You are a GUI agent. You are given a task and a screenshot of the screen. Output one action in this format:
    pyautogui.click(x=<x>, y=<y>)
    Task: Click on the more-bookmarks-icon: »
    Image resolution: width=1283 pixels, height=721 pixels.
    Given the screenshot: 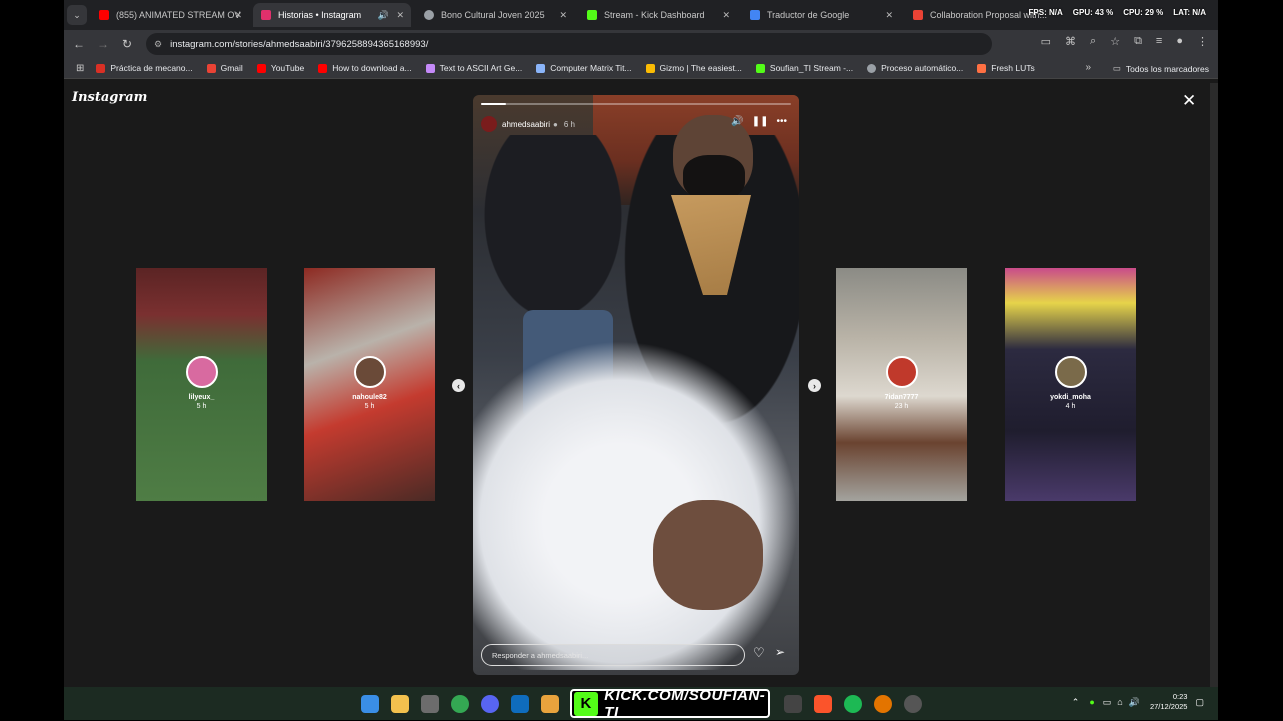 What is the action you would take?
    pyautogui.click(x=1088, y=67)
    